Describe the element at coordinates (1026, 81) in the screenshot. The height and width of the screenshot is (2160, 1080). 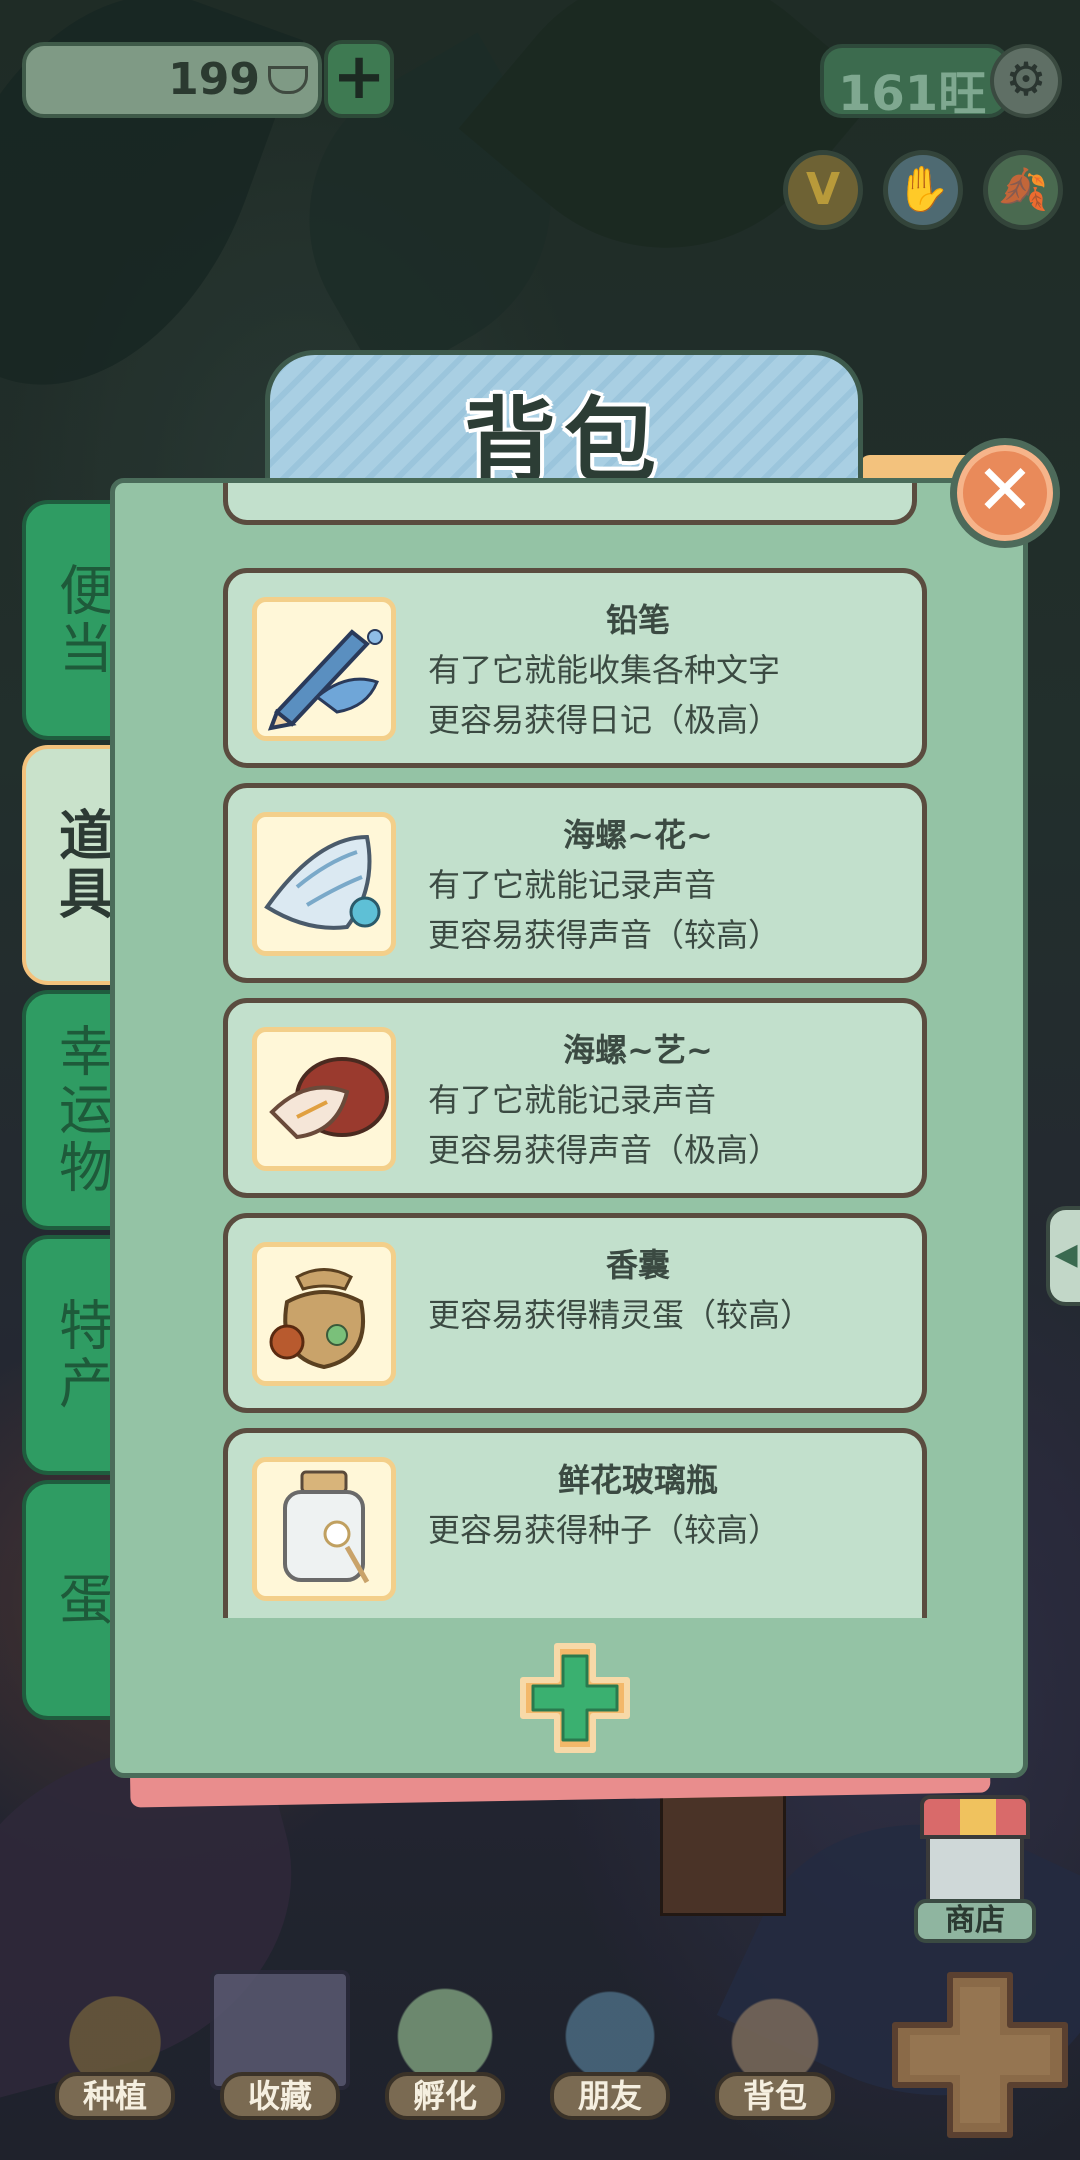
I see `settings-gear-icon: ⚙` at that location.